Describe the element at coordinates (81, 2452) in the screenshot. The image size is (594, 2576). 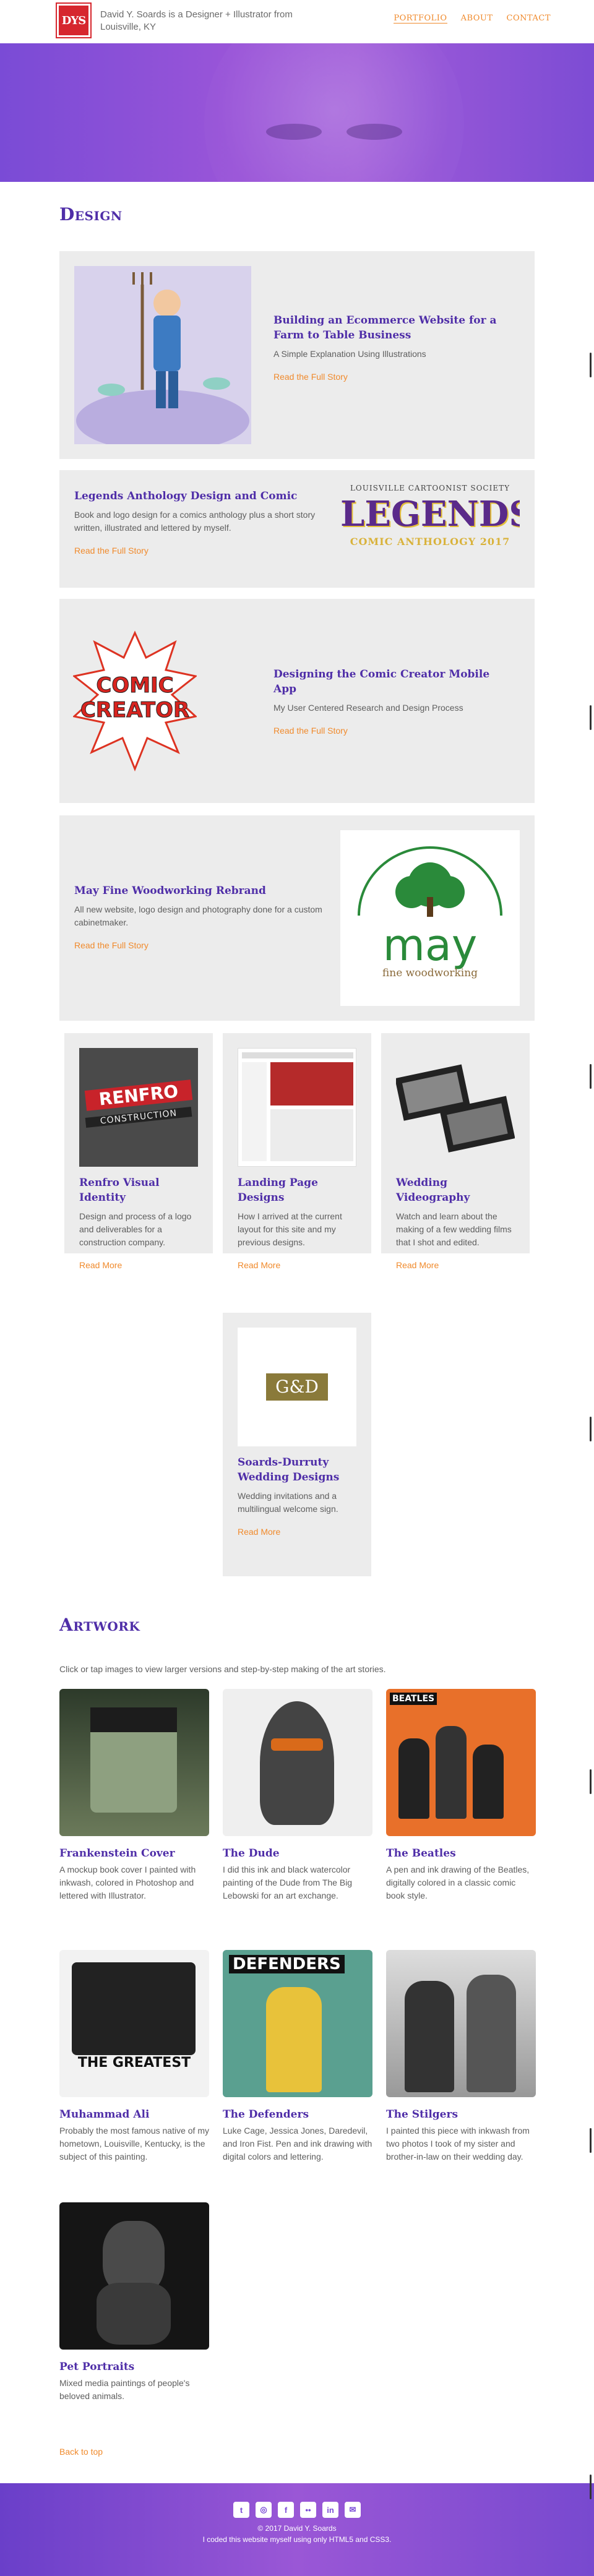
I see `back-to-top-link: Back to top` at that location.